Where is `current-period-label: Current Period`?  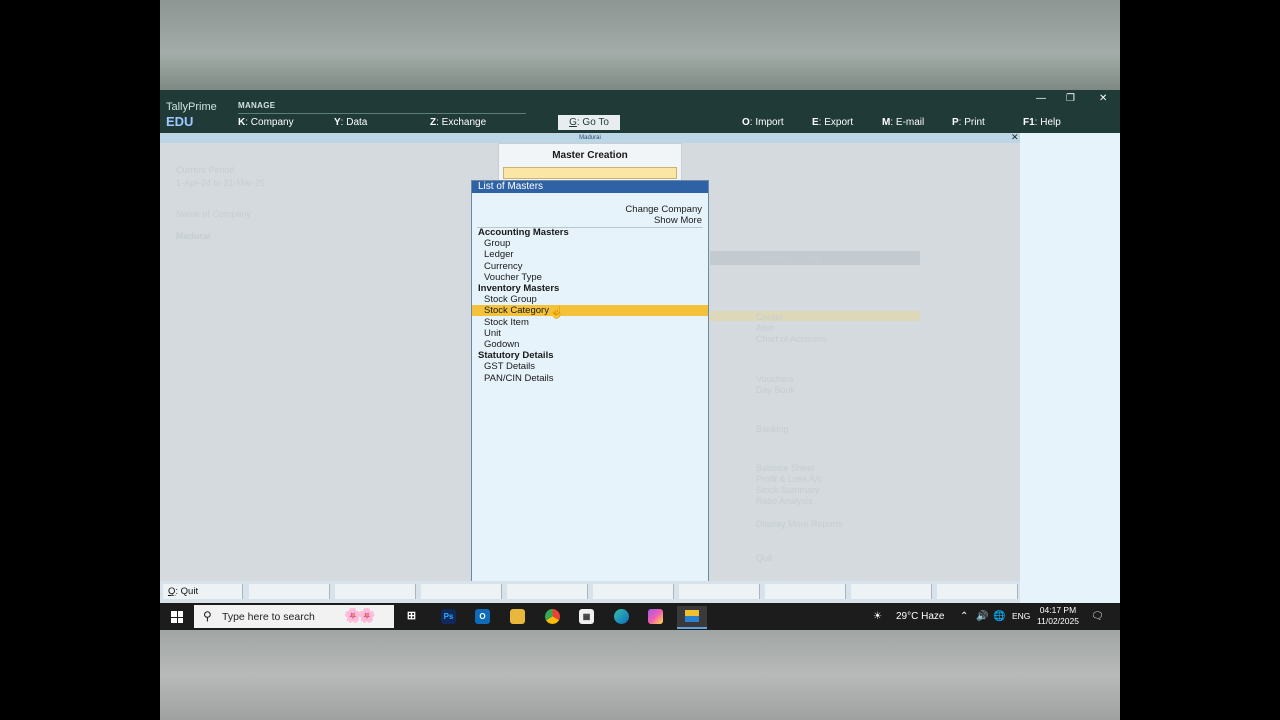
current-period-label: Current Period is located at coordinates (205, 170).